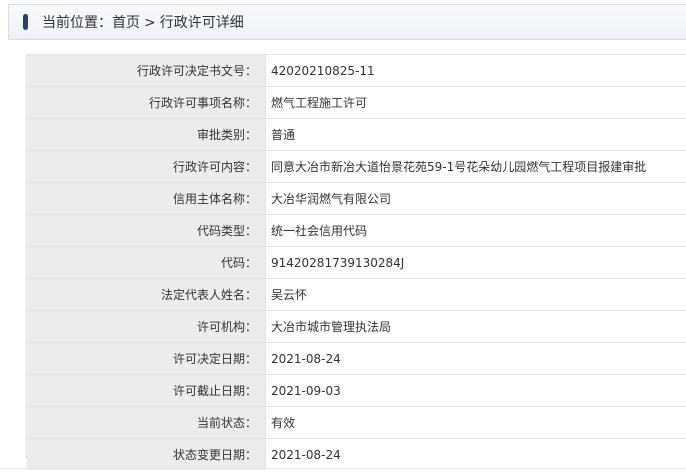  I want to click on bottom-divider, so click(343, 468).